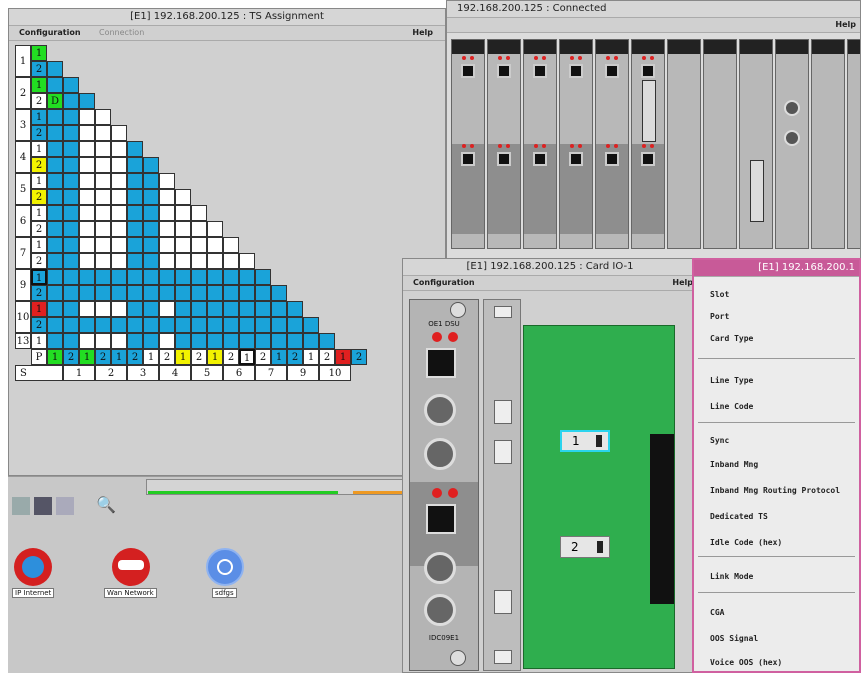  I want to click on property-label: Inband Mng, so click(734, 464).